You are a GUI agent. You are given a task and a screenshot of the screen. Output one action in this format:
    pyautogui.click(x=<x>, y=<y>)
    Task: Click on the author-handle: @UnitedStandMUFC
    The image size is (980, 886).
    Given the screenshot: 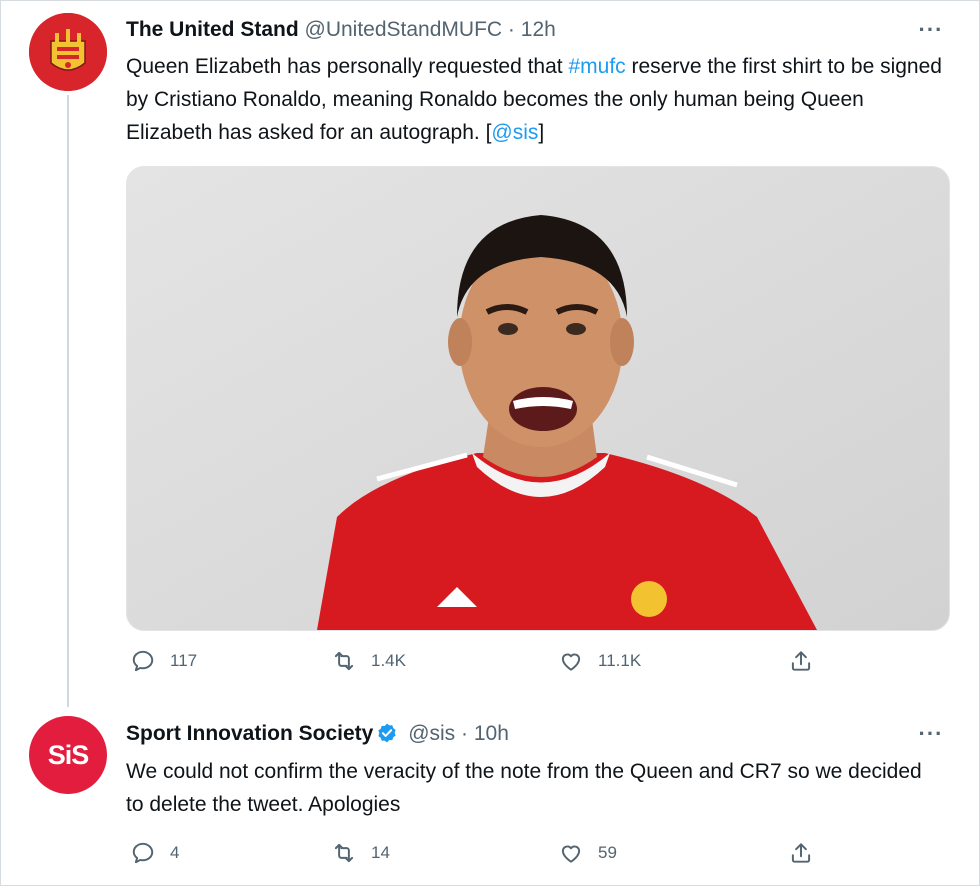 What is the action you would take?
    pyautogui.click(x=404, y=29)
    